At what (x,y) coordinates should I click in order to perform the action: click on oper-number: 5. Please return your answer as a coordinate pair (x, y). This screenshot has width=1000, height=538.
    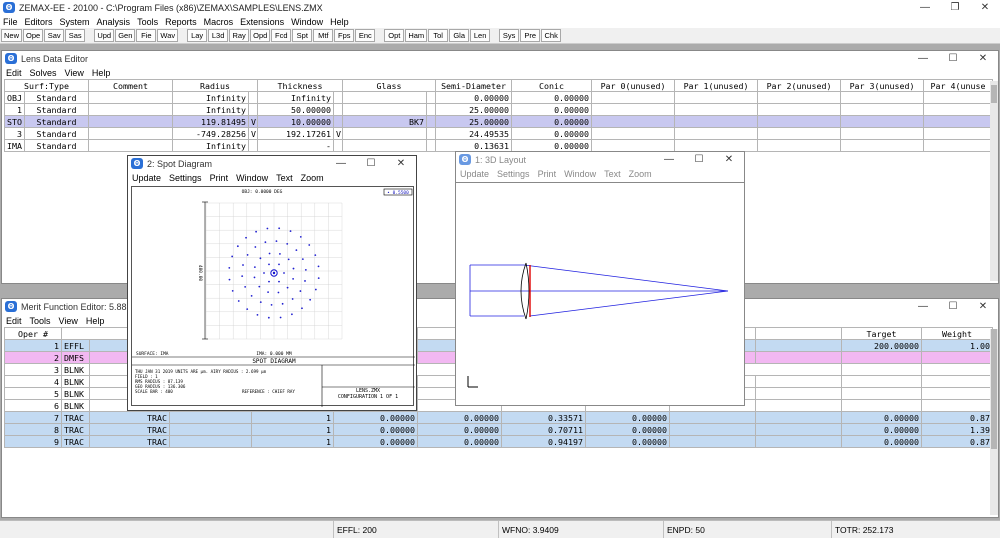
    Looking at the image, I should click on (33, 393).